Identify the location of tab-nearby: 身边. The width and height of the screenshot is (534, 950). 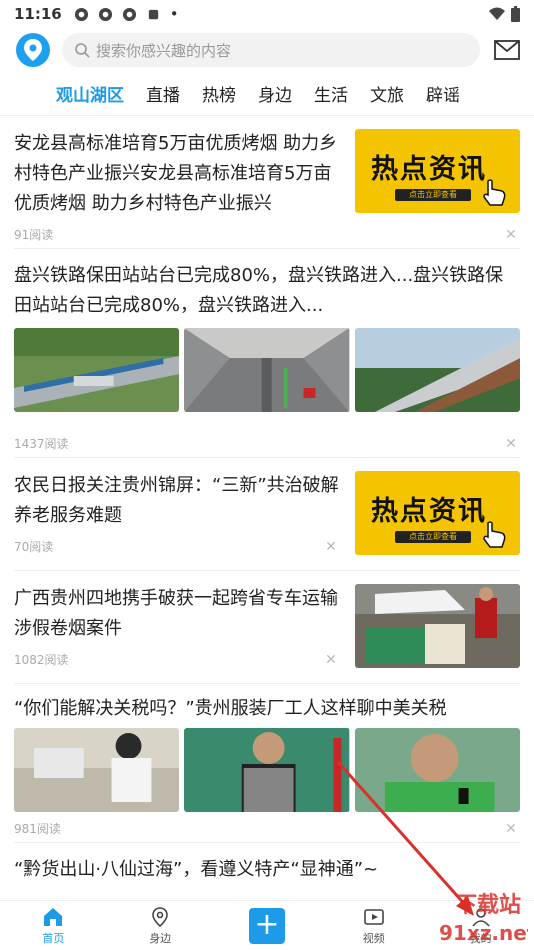
(275, 93).